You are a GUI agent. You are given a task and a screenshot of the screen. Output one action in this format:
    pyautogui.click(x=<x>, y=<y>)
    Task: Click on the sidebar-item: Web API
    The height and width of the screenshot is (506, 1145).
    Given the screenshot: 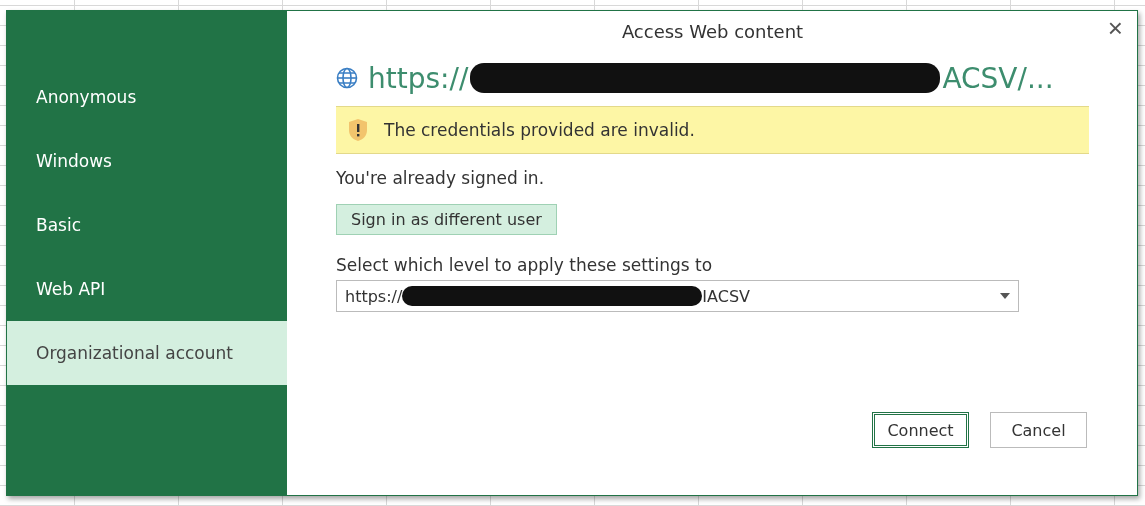 What is the action you would take?
    pyautogui.click(x=147, y=289)
    